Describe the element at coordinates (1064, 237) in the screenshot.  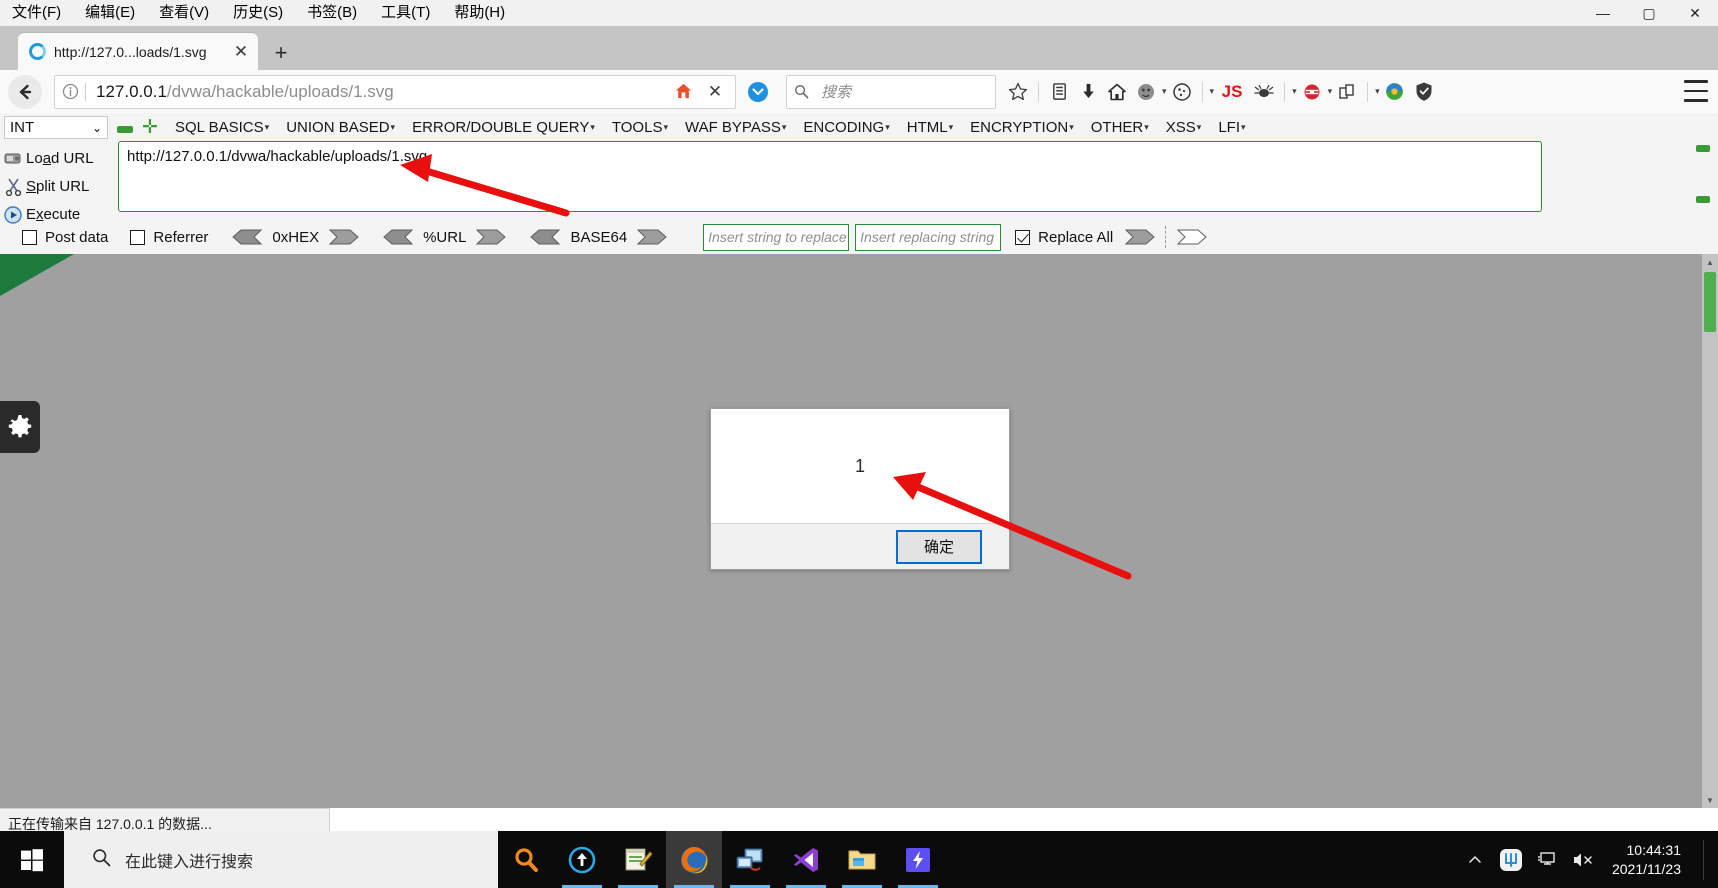
I see `replace-all-checkbox-wrap: Replace All` at that location.